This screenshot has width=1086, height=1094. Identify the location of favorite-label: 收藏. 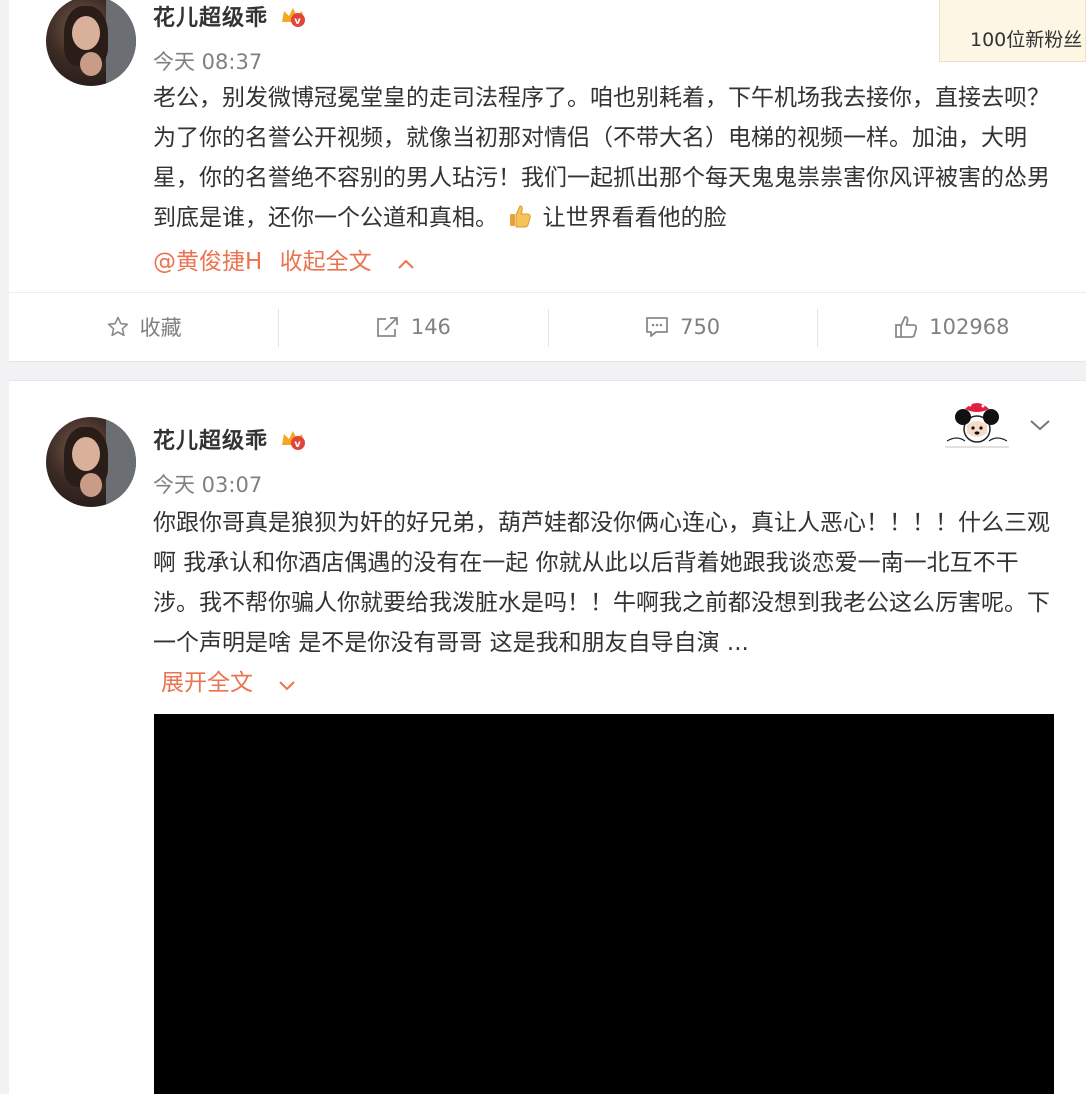
(160, 327).